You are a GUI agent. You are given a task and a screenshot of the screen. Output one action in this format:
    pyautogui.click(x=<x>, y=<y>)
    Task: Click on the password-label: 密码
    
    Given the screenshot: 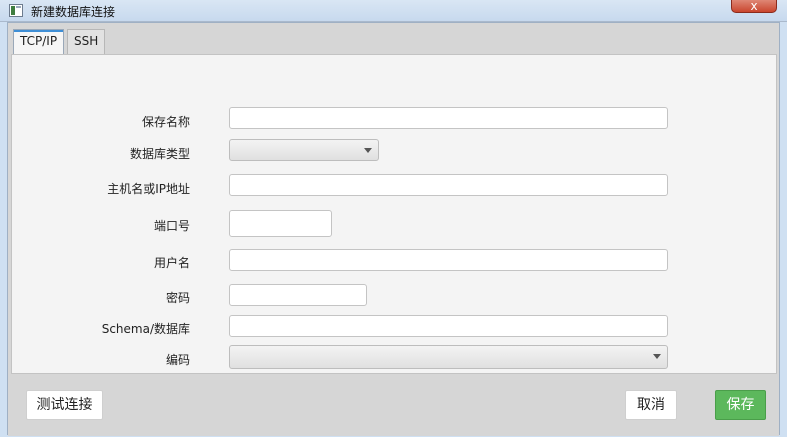 What is the action you would take?
    pyautogui.click(x=177, y=298)
    